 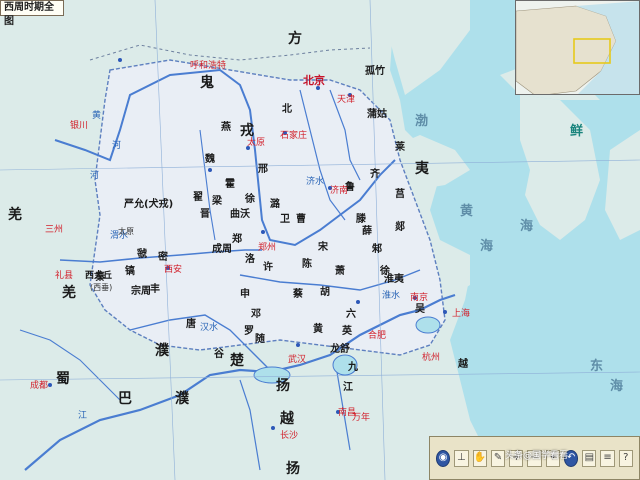 What do you see at coordinates (263, 169) in the screenshot?
I see `label-xing: 邢` at bounding box center [263, 169].